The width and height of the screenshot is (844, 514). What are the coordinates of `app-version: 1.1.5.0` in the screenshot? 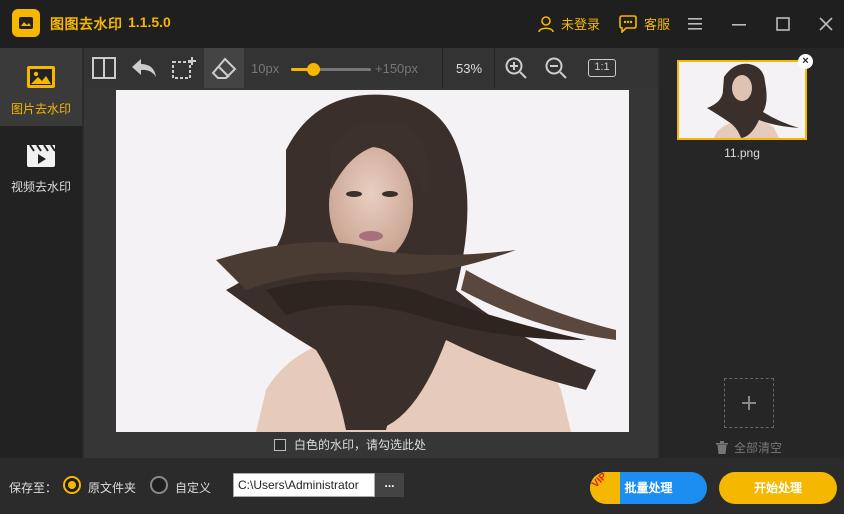 It's located at (149, 22).